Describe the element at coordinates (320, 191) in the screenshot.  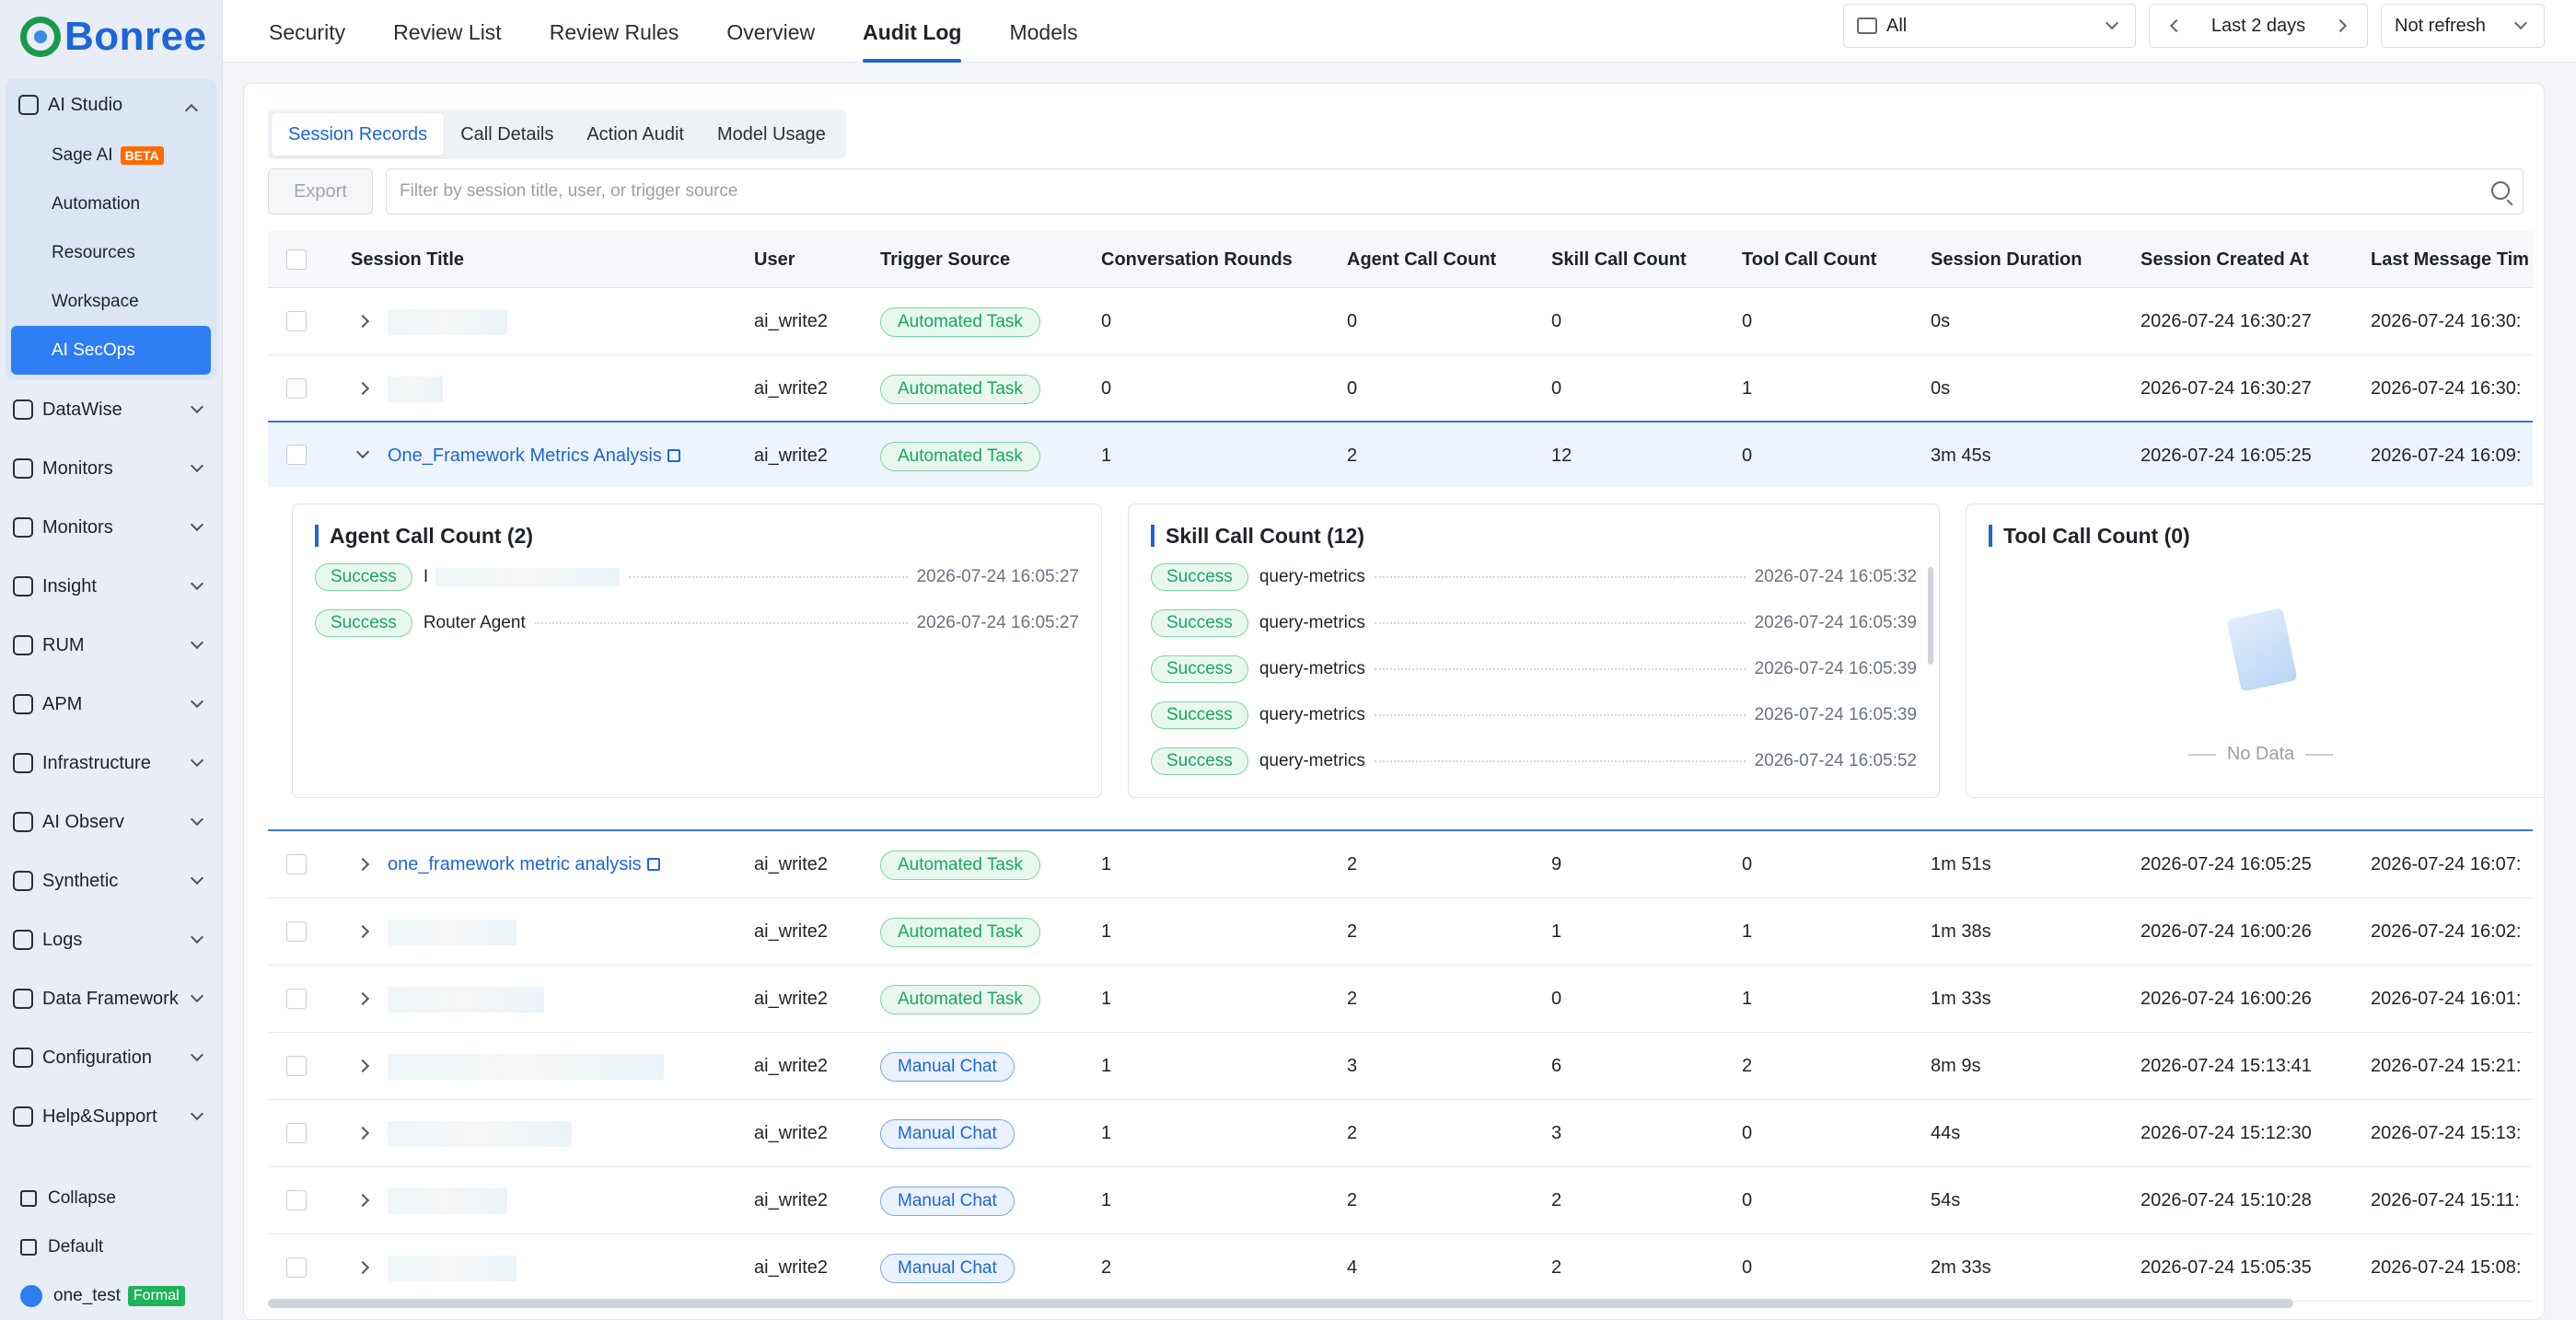
I see `export-button: Export` at that location.